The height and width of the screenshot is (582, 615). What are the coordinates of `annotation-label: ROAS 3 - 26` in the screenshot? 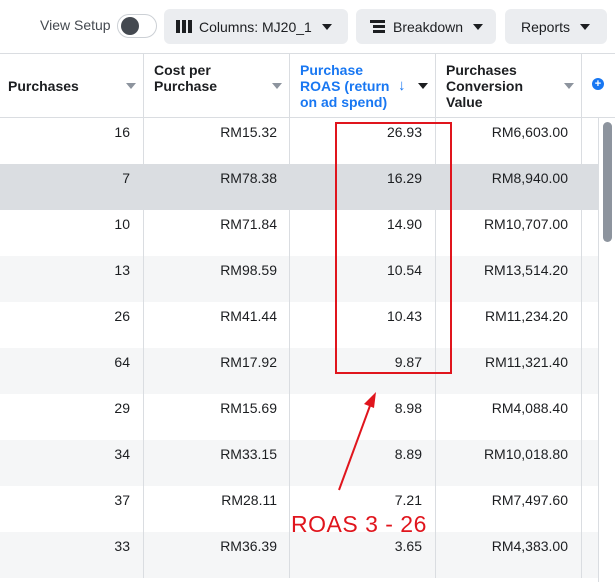 It's located at (359, 524).